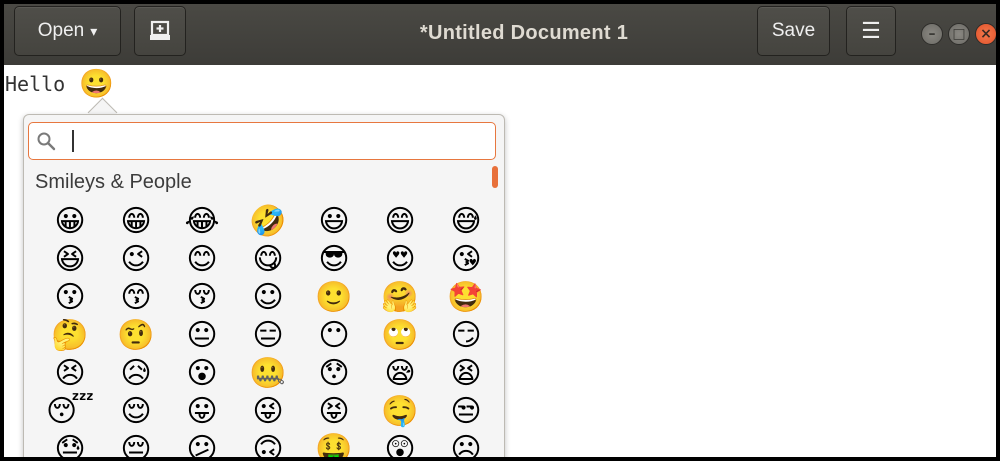 This screenshot has height=461, width=1000. I want to click on emoji-section-title: Smileys & People, so click(113, 182).